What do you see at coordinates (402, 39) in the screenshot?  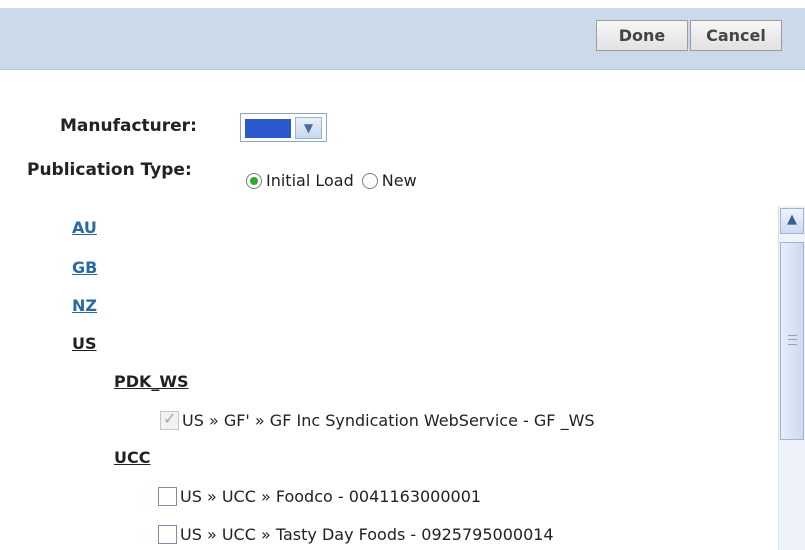 I see `toolbar: Done Cancel` at bounding box center [402, 39].